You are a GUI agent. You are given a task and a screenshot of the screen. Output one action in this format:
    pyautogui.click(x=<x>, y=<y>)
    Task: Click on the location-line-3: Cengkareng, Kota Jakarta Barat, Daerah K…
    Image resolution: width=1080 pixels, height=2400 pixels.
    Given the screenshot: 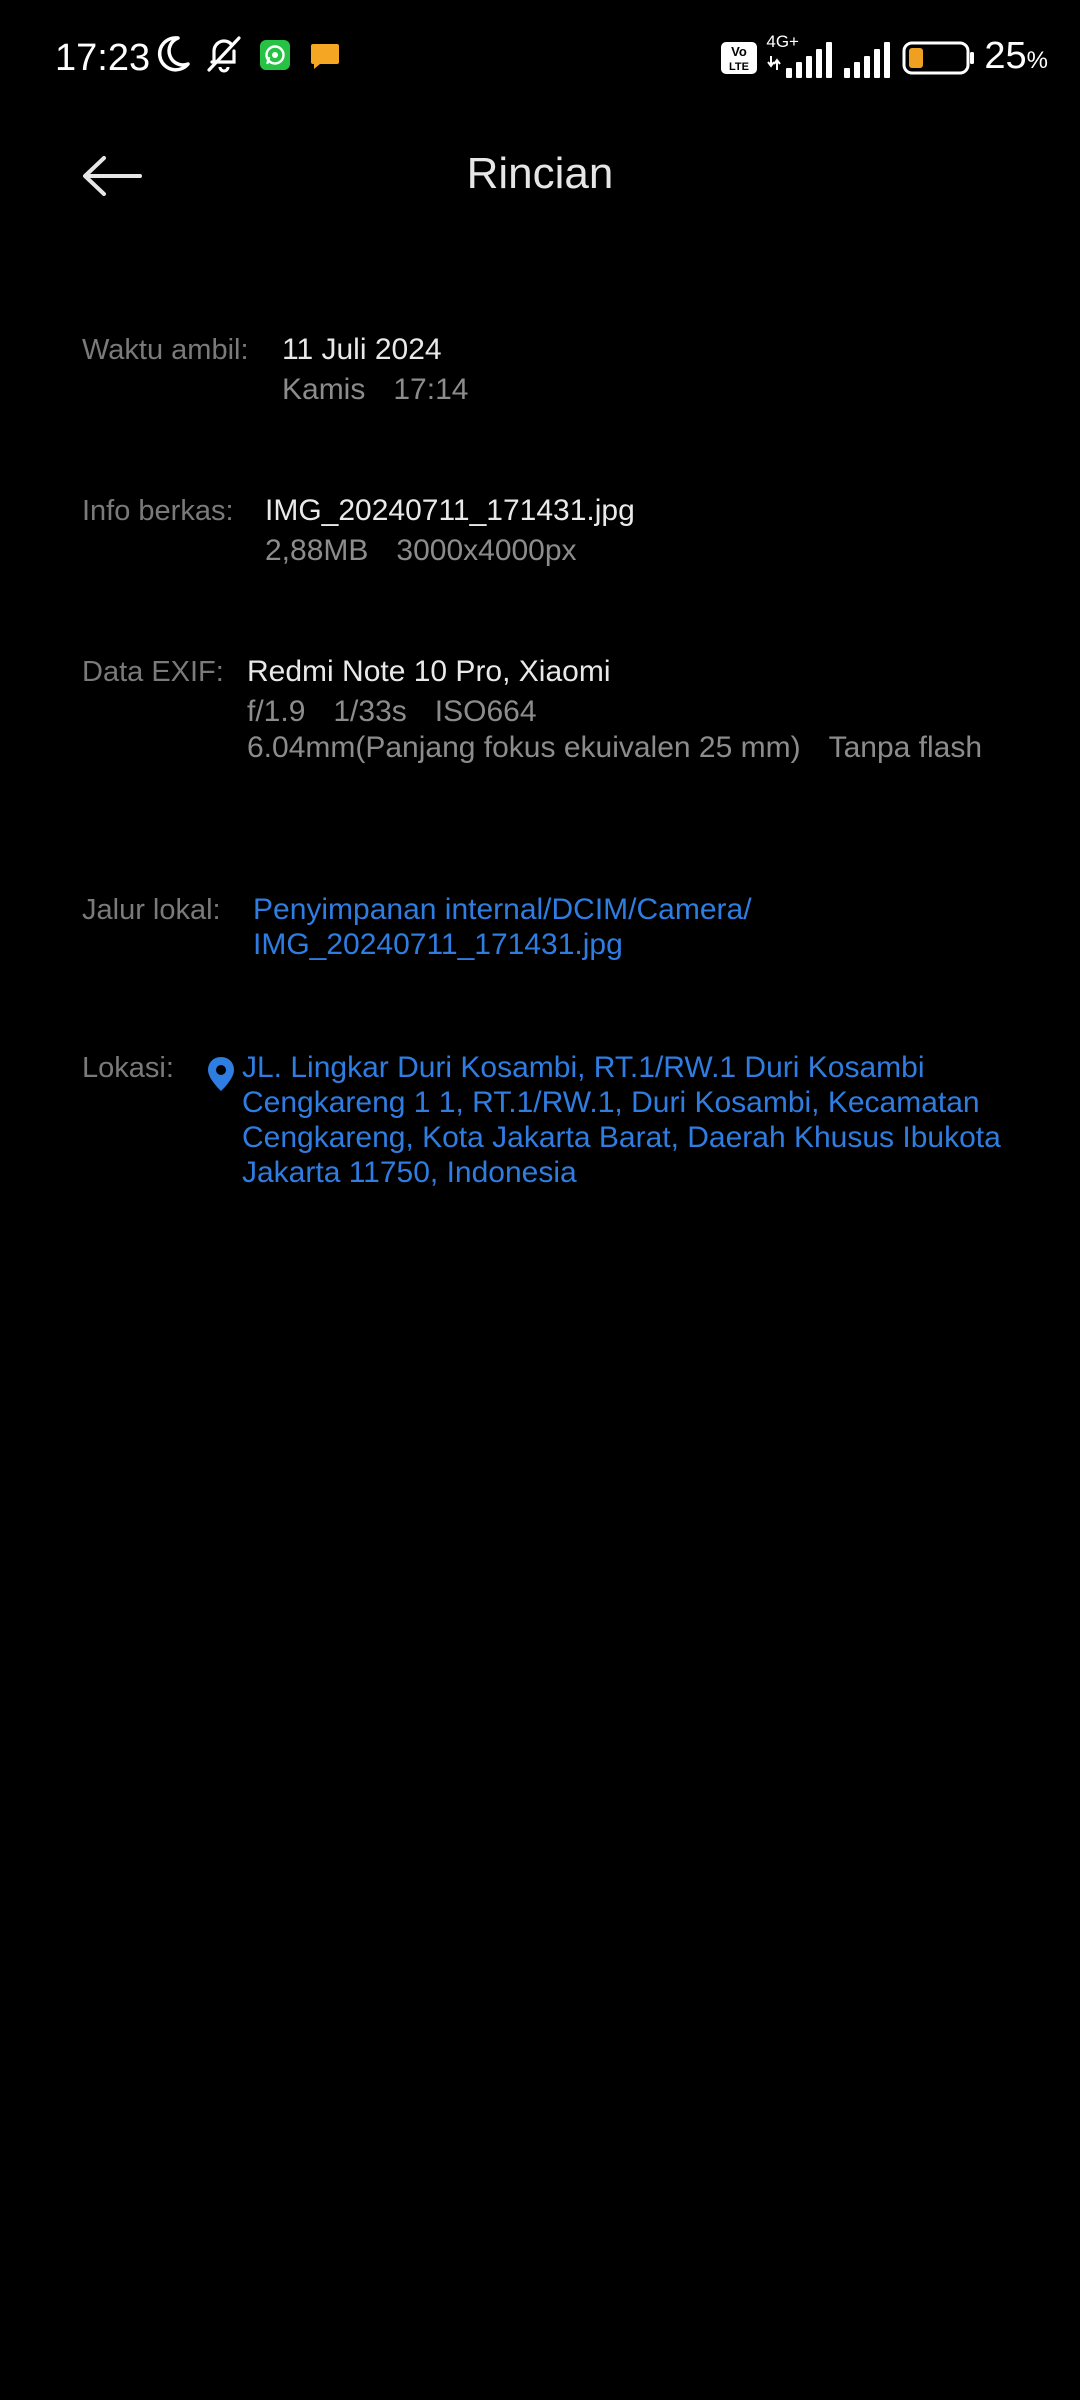 What is the action you would take?
    pyautogui.click(x=621, y=1137)
    